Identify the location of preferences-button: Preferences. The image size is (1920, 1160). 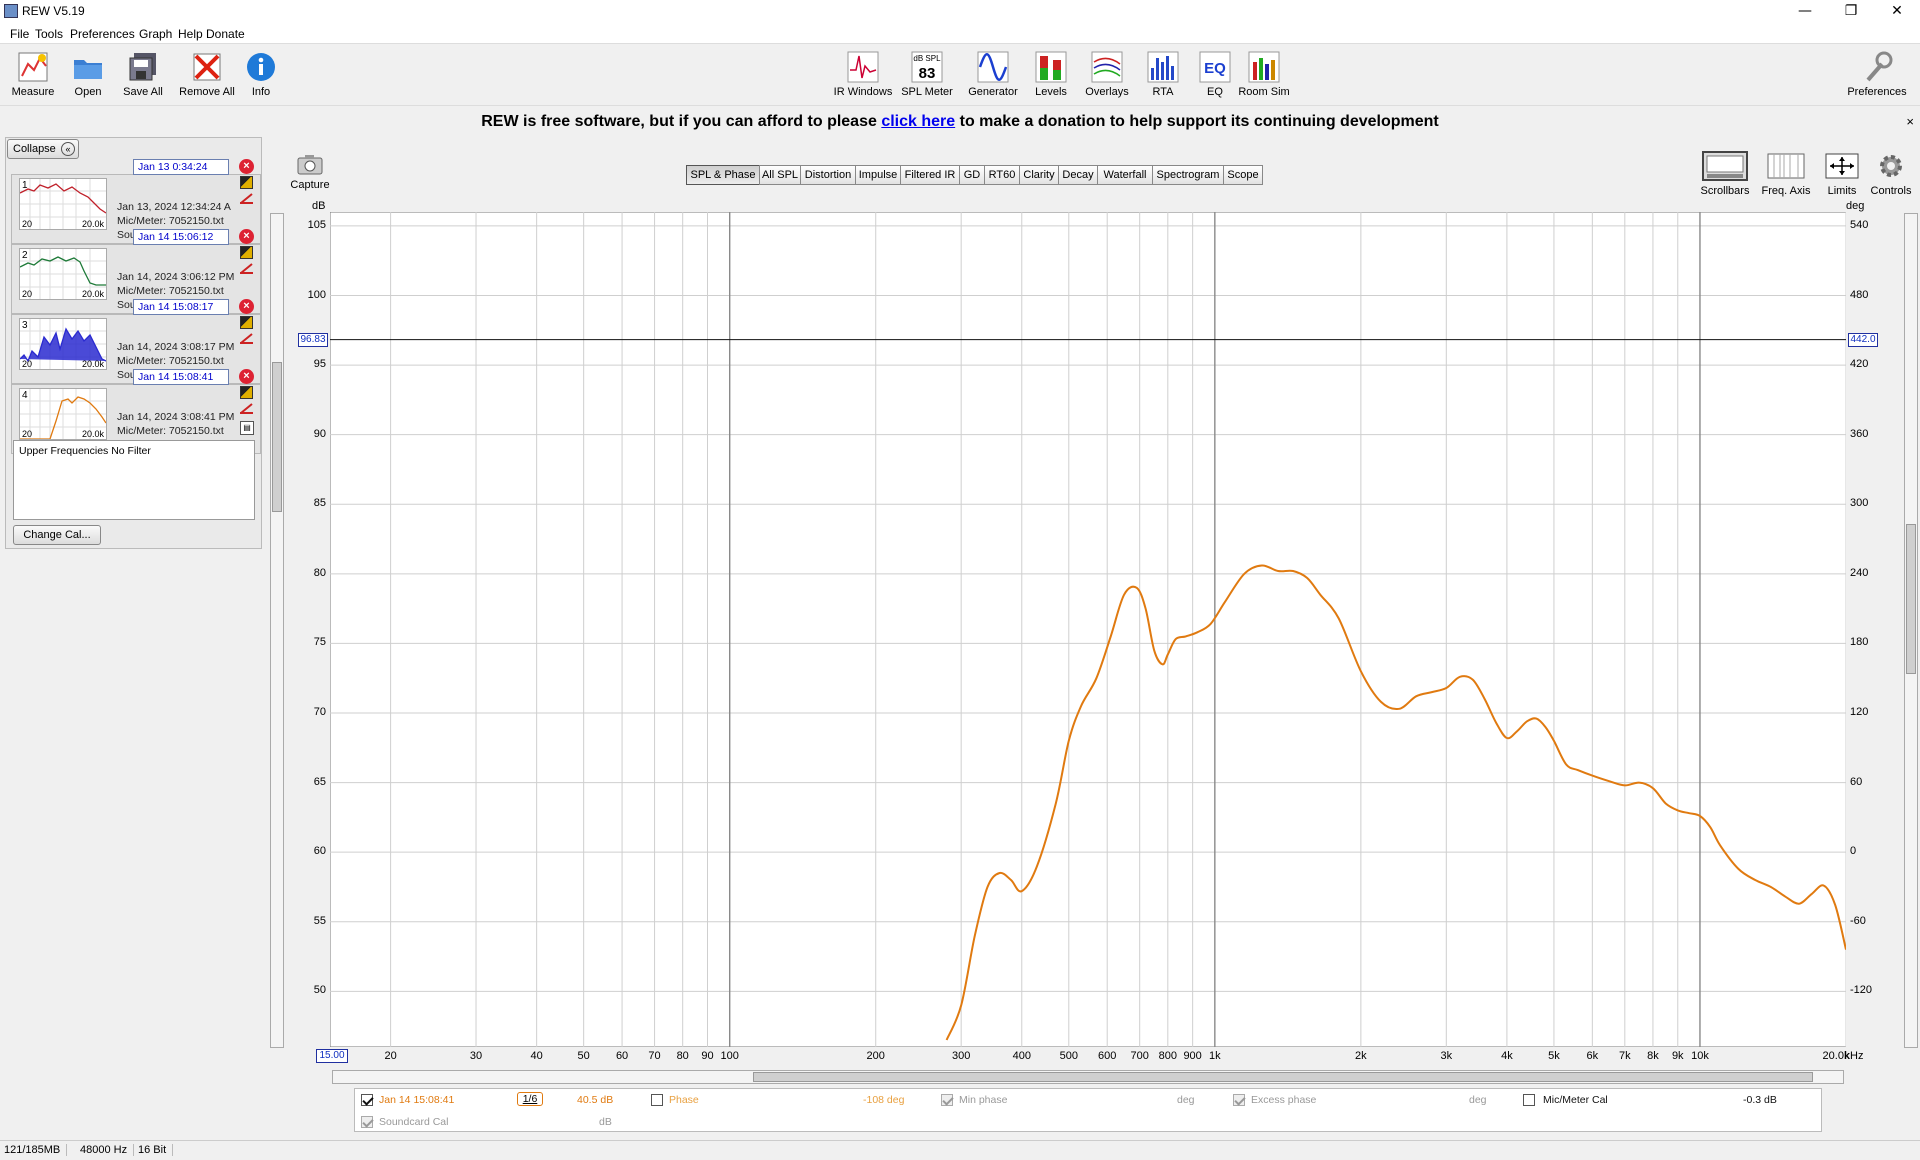
(1877, 74).